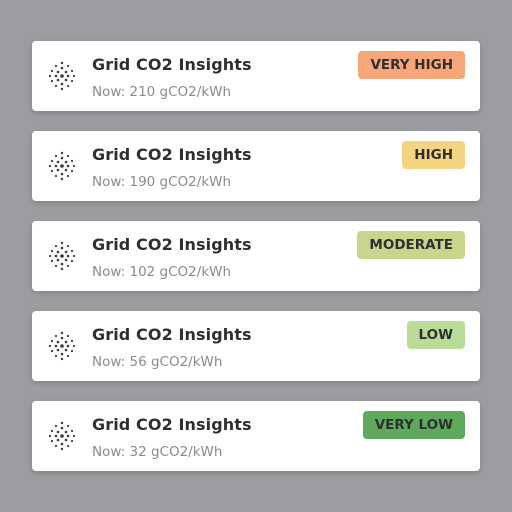 Image resolution: width=512 pixels, height=512 pixels. I want to click on card-subtitle: Now: 210 gCO2/kWh, so click(162, 92).